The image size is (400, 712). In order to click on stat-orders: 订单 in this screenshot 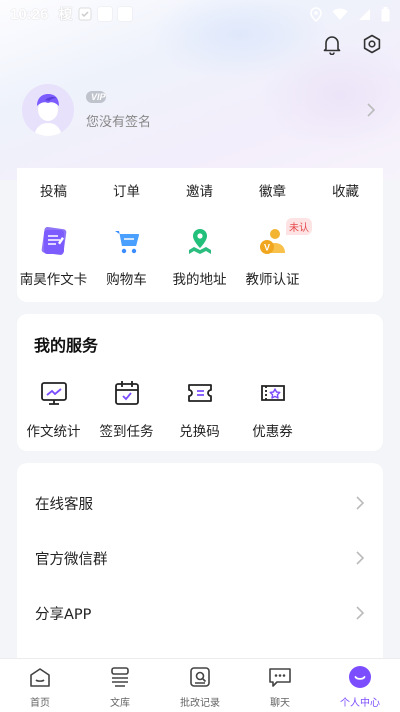, I will do `click(126, 190)`.